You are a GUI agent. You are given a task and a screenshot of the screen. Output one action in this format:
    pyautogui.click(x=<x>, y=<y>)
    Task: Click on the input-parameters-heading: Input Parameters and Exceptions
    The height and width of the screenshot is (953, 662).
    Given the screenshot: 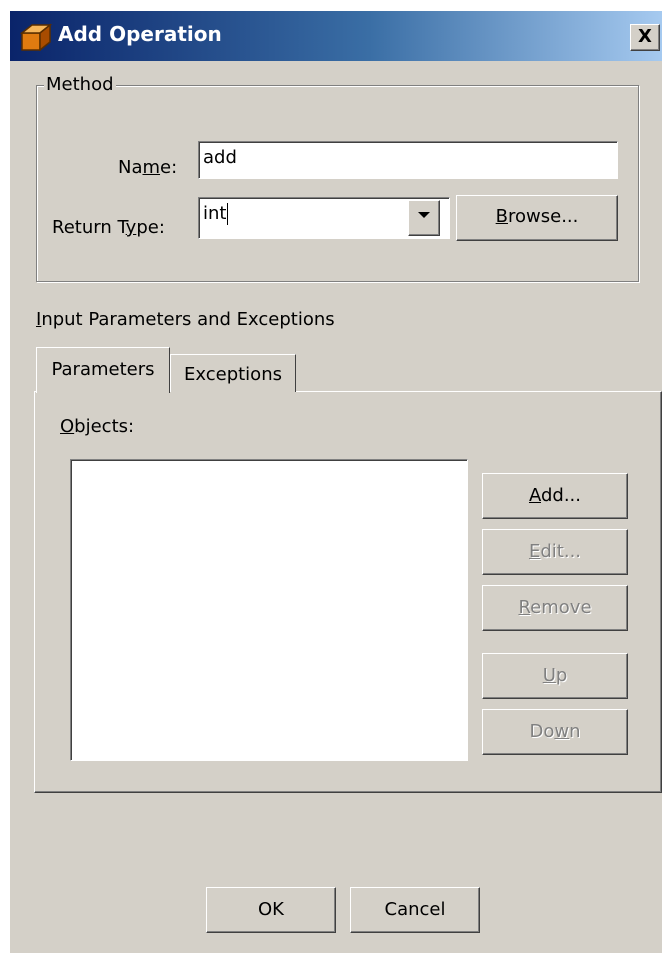 What is the action you would take?
    pyautogui.click(x=185, y=319)
    